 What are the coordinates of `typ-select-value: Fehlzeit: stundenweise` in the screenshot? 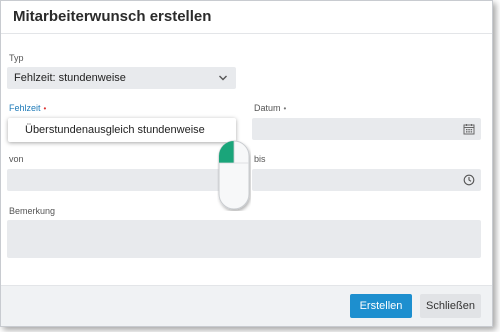 It's located at (70, 78).